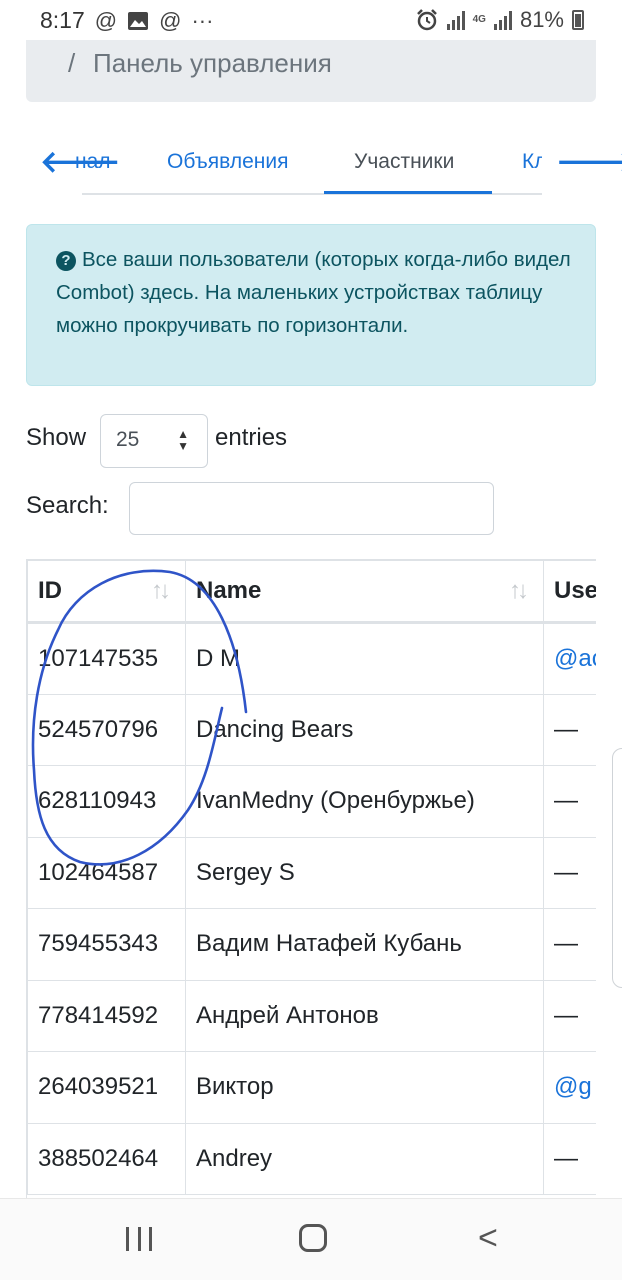  I want to click on cell-name: Sergey S, so click(364, 872).